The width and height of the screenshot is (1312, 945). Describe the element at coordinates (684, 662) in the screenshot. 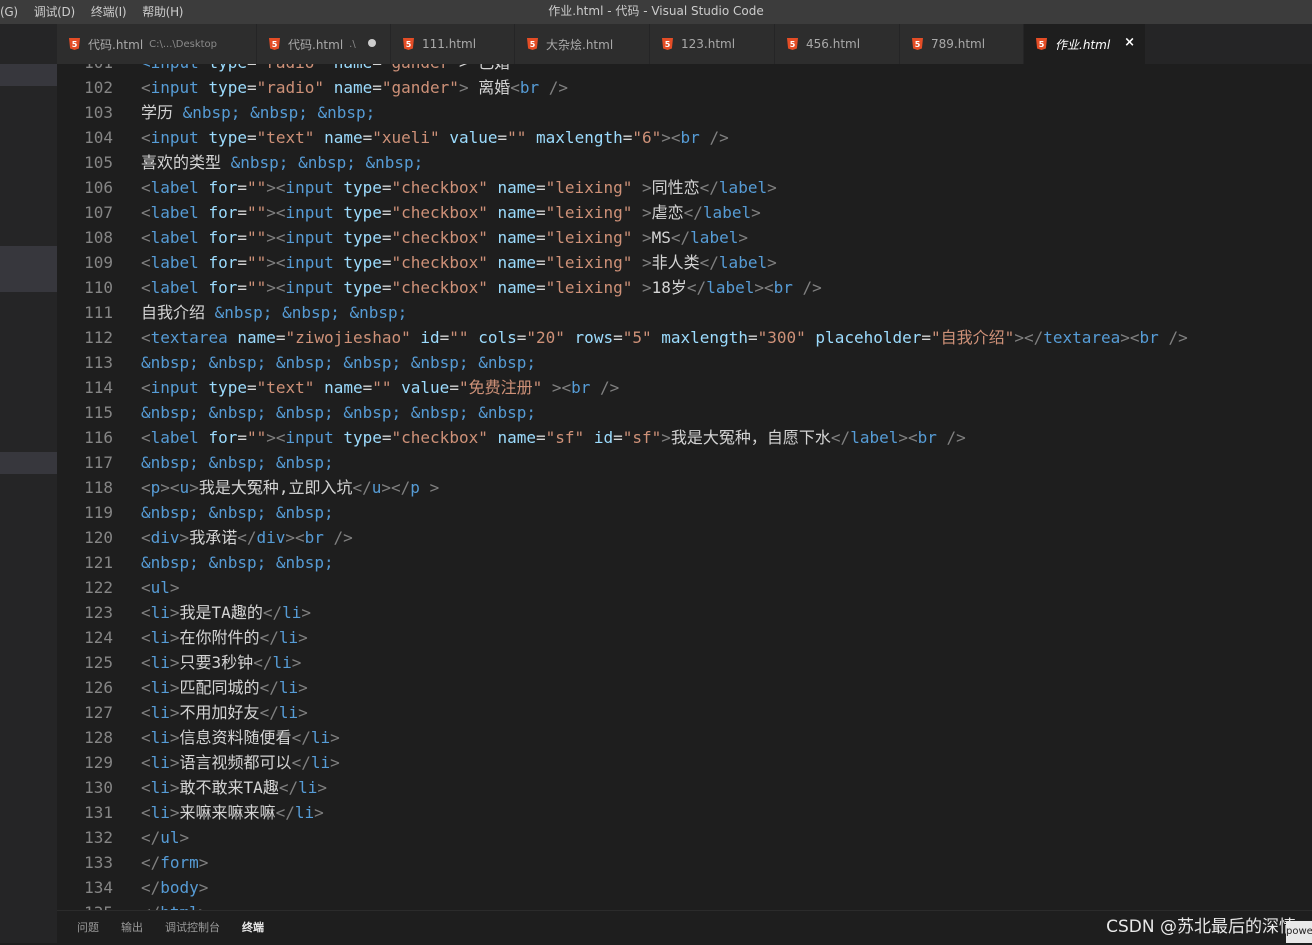

I see `code-line: 125 <li>只要3秒钟</li>` at that location.